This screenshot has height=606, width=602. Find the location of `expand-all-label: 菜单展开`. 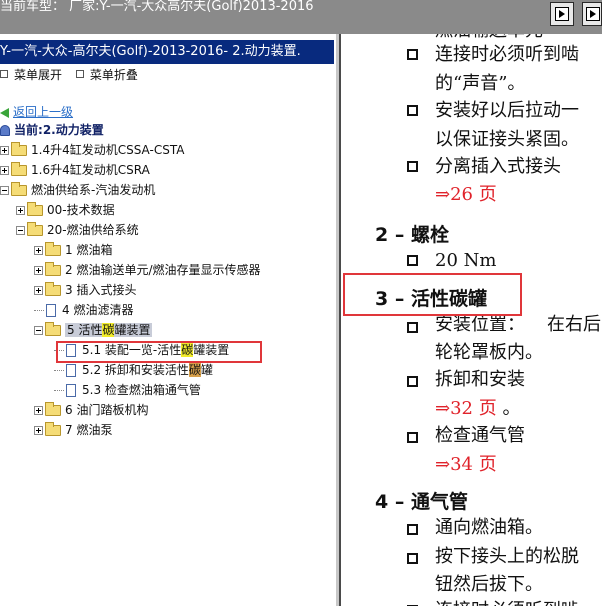

expand-all-label: 菜单展开 is located at coordinates (38, 75).